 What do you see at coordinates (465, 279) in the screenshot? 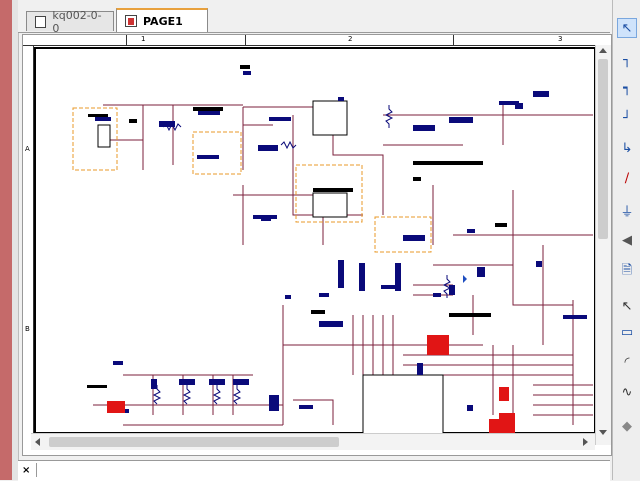
I see `transistor` at bounding box center [465, 279].